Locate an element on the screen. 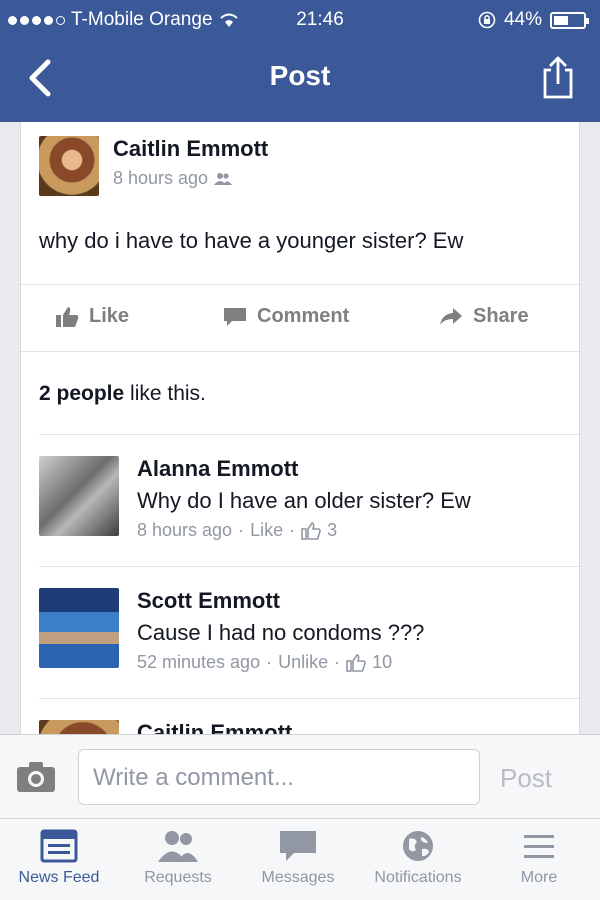  post-actions: Like Comment Share is located at coordinates (300, 318).